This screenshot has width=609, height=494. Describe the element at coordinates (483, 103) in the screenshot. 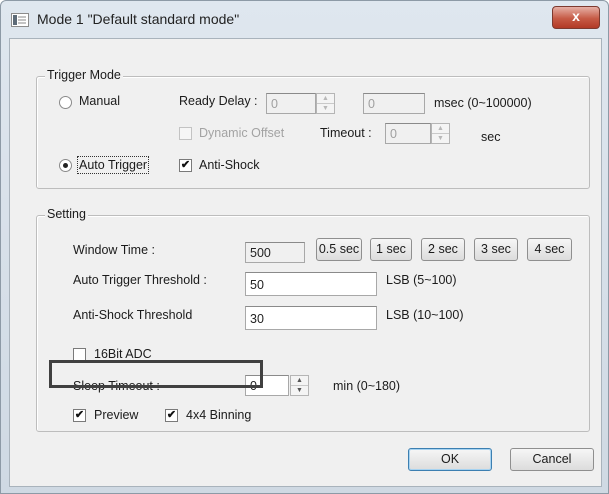

I see `msec-range-label: msec (0~100000)` at that location.